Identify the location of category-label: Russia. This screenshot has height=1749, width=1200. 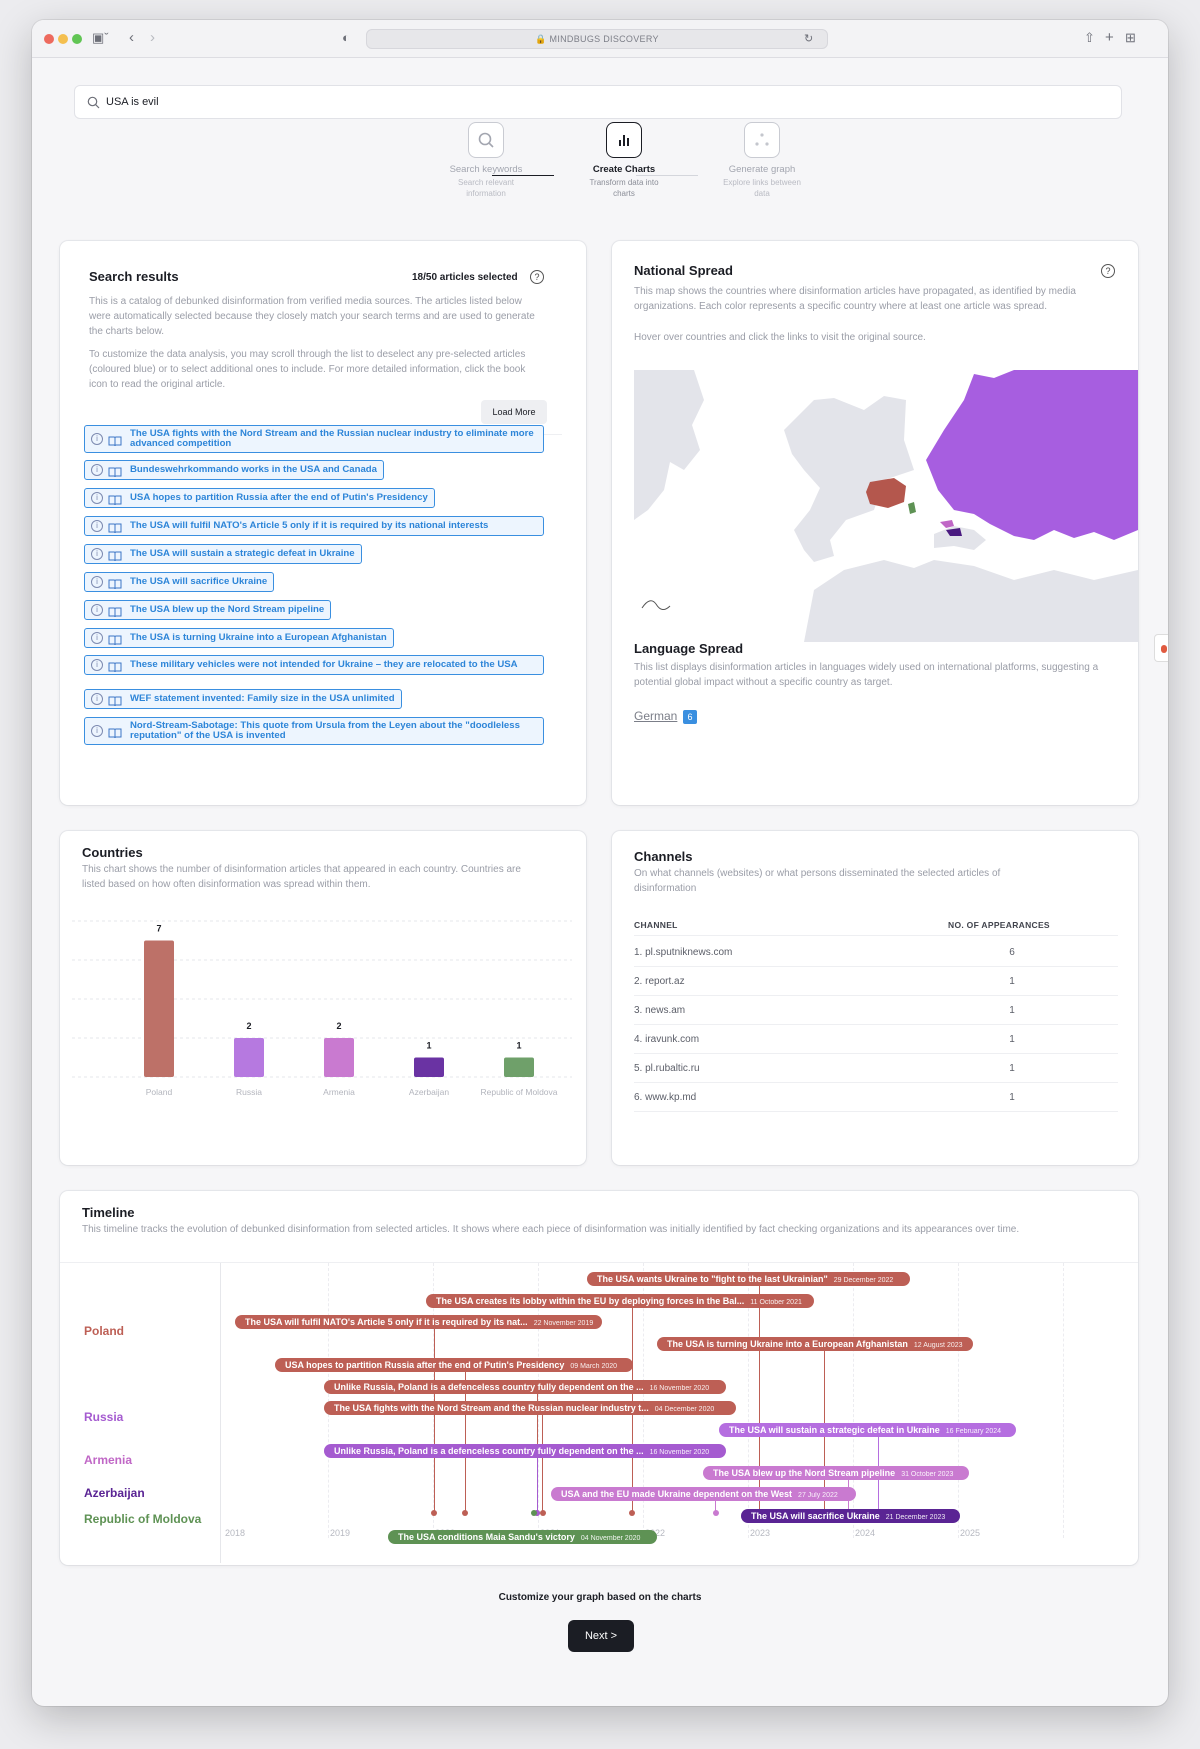
(249, 1092).